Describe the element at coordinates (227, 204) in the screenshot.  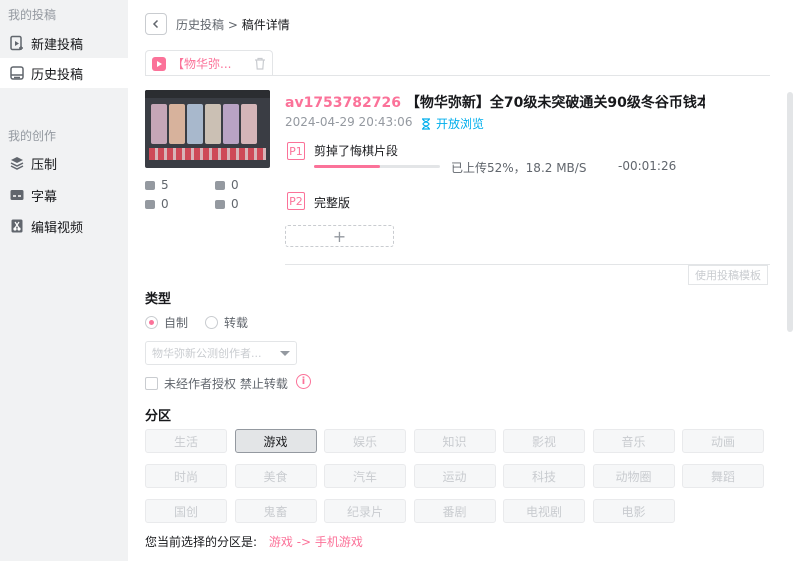
I see `comment-count: 0` at that location.